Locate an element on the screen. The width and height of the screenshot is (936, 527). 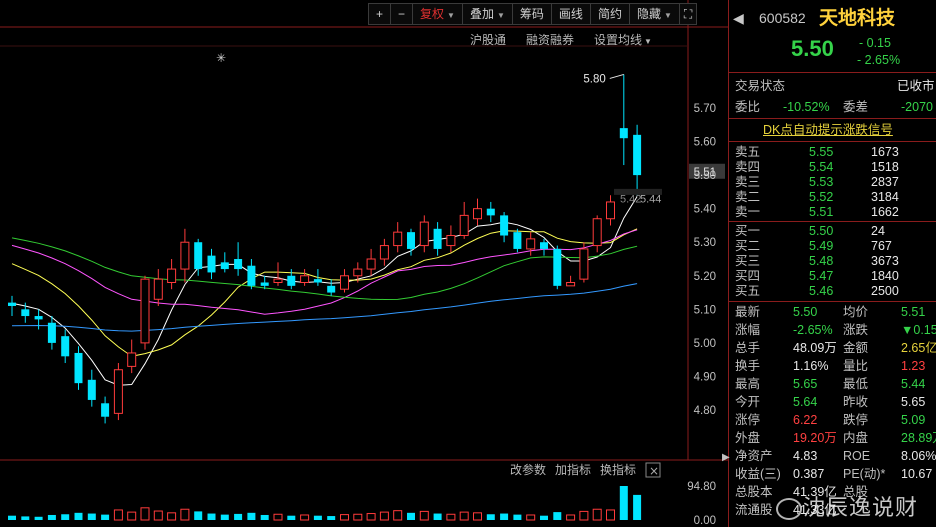
stat-label: 均价 is located at coordinates (856, 312).